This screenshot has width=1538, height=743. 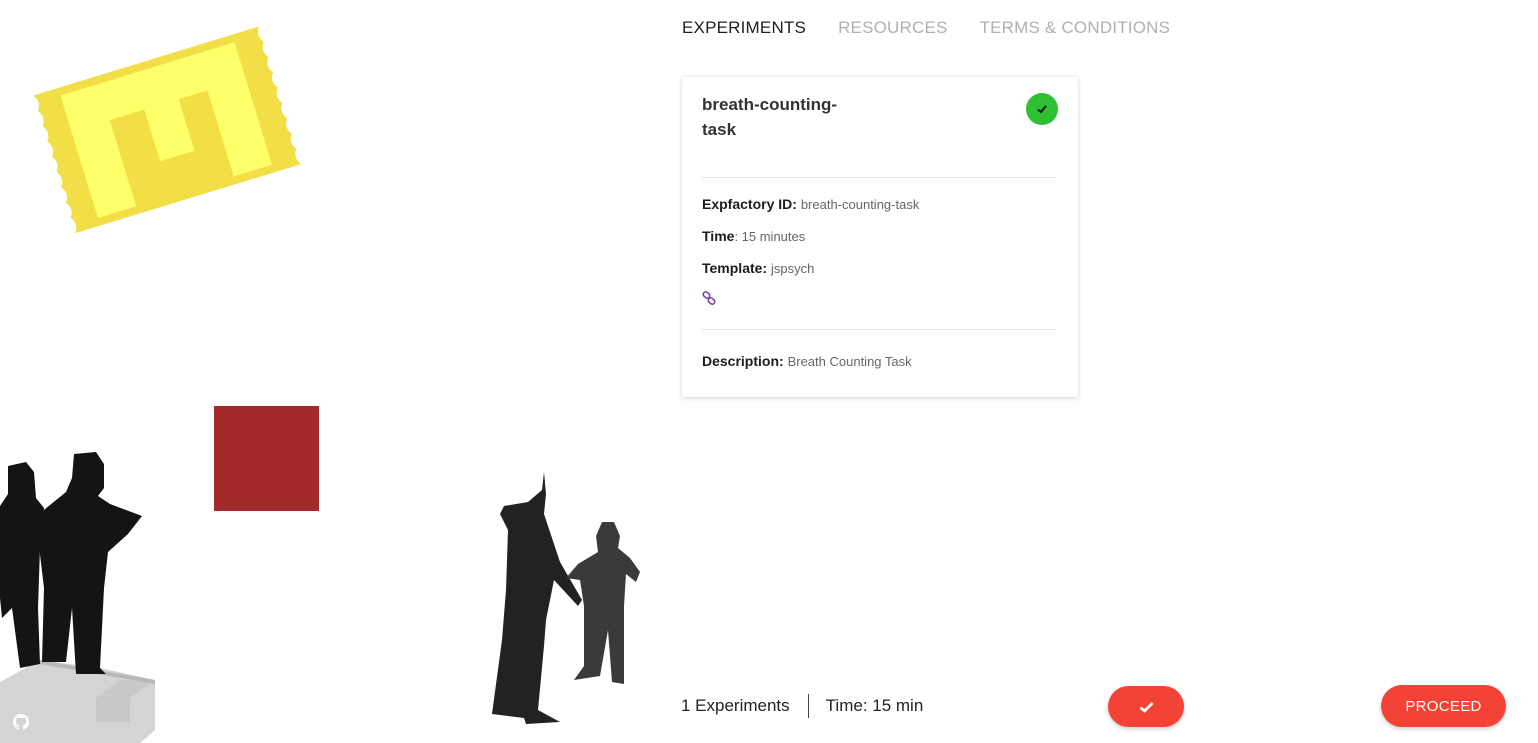 I want to click on experiment-card: breath-counting-task Expfactory ID, so click(x=880, y=237).